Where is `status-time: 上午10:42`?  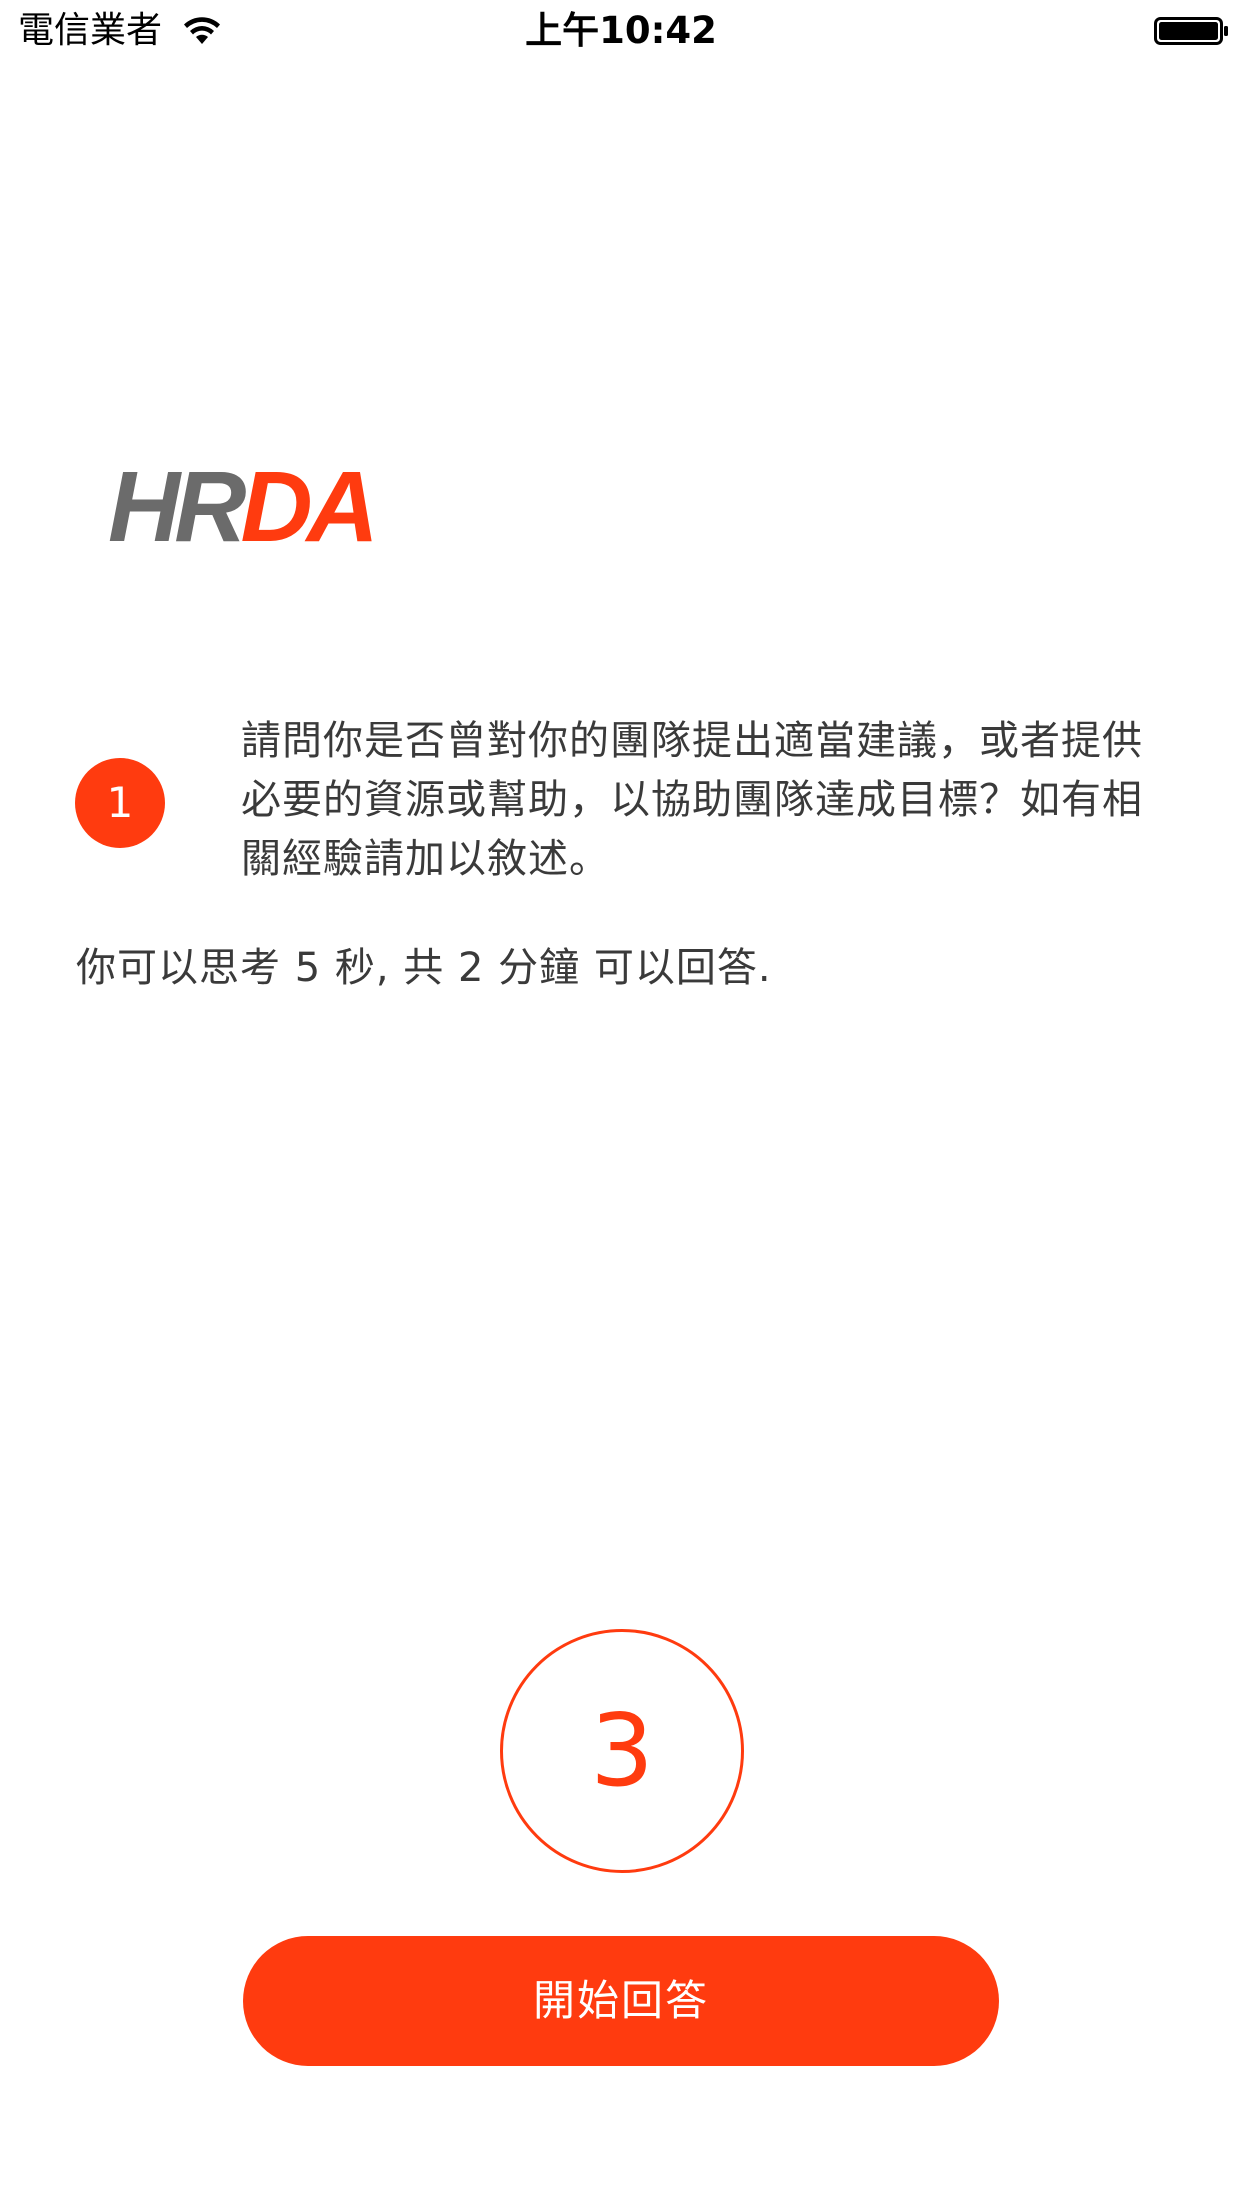
status-time: 上午10:42 is located at coordinates (621, 30).